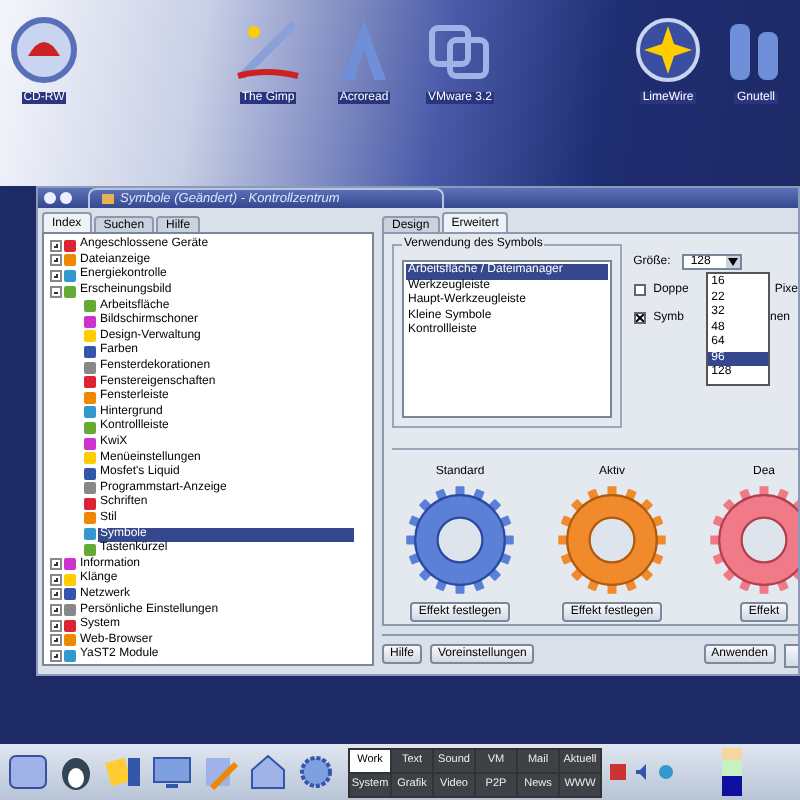 The width and height of the screenshot is (800, 800). Describe the element at coordinates (733, 262) in the screenshot. I see `caret-icon` at that location.